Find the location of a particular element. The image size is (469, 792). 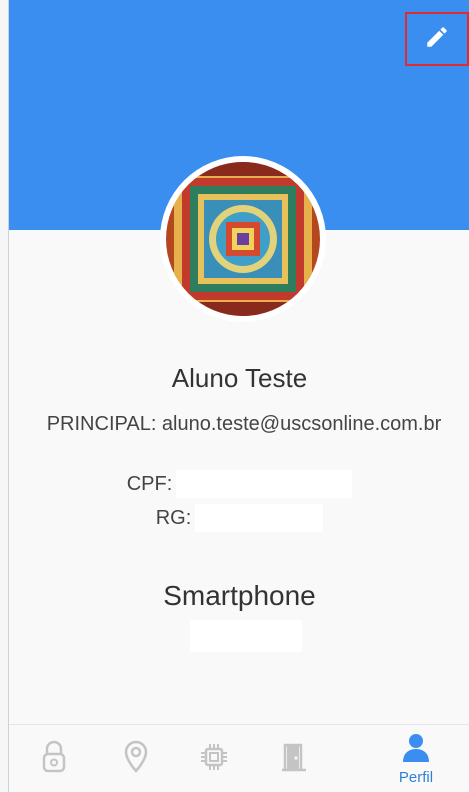

nav-item-chip is located at coordinates (214, 758).